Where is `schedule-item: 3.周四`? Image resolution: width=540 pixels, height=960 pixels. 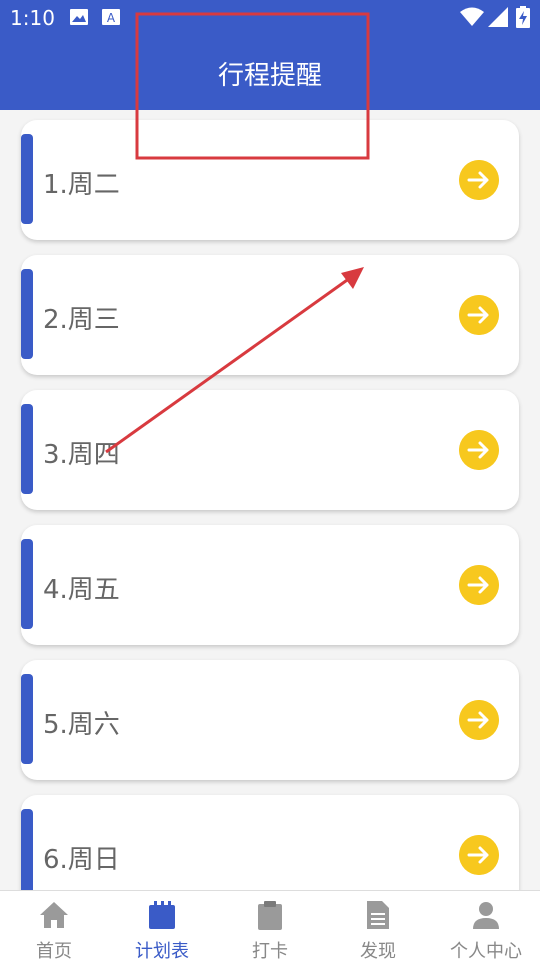 schedule-item: 3.周四 is located at coordinates (270, 450).